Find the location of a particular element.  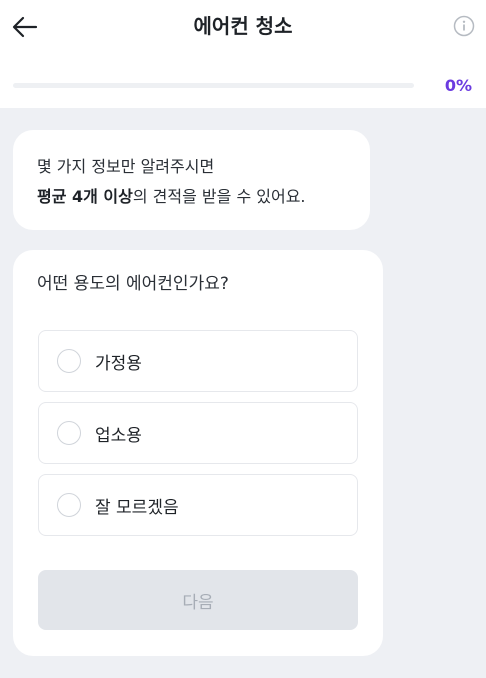

info-circle-icon is located at coordinates (464, 26).